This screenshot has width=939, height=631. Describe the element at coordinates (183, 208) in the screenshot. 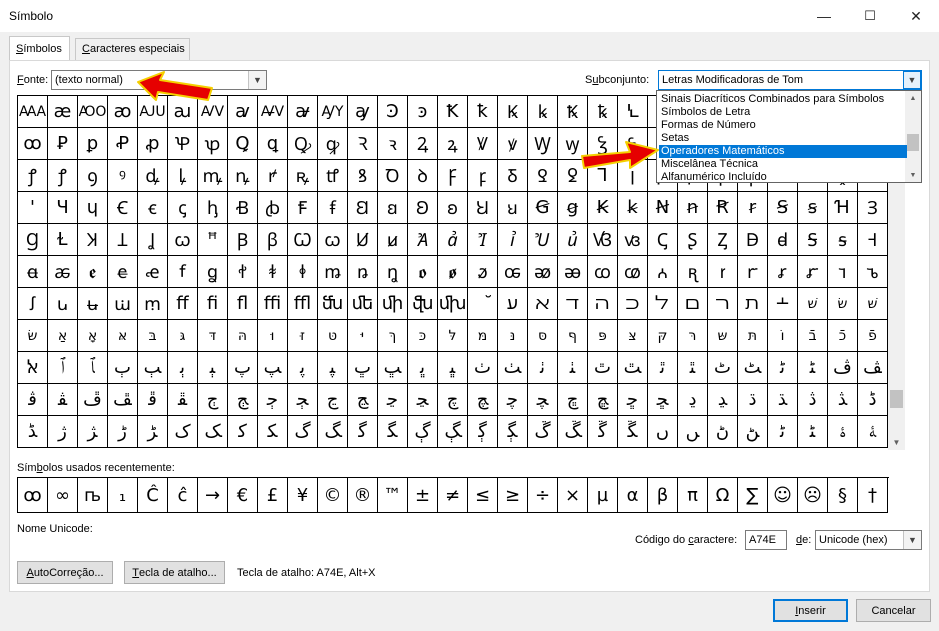

I see `symbol-cell: ꞔ` at that location.